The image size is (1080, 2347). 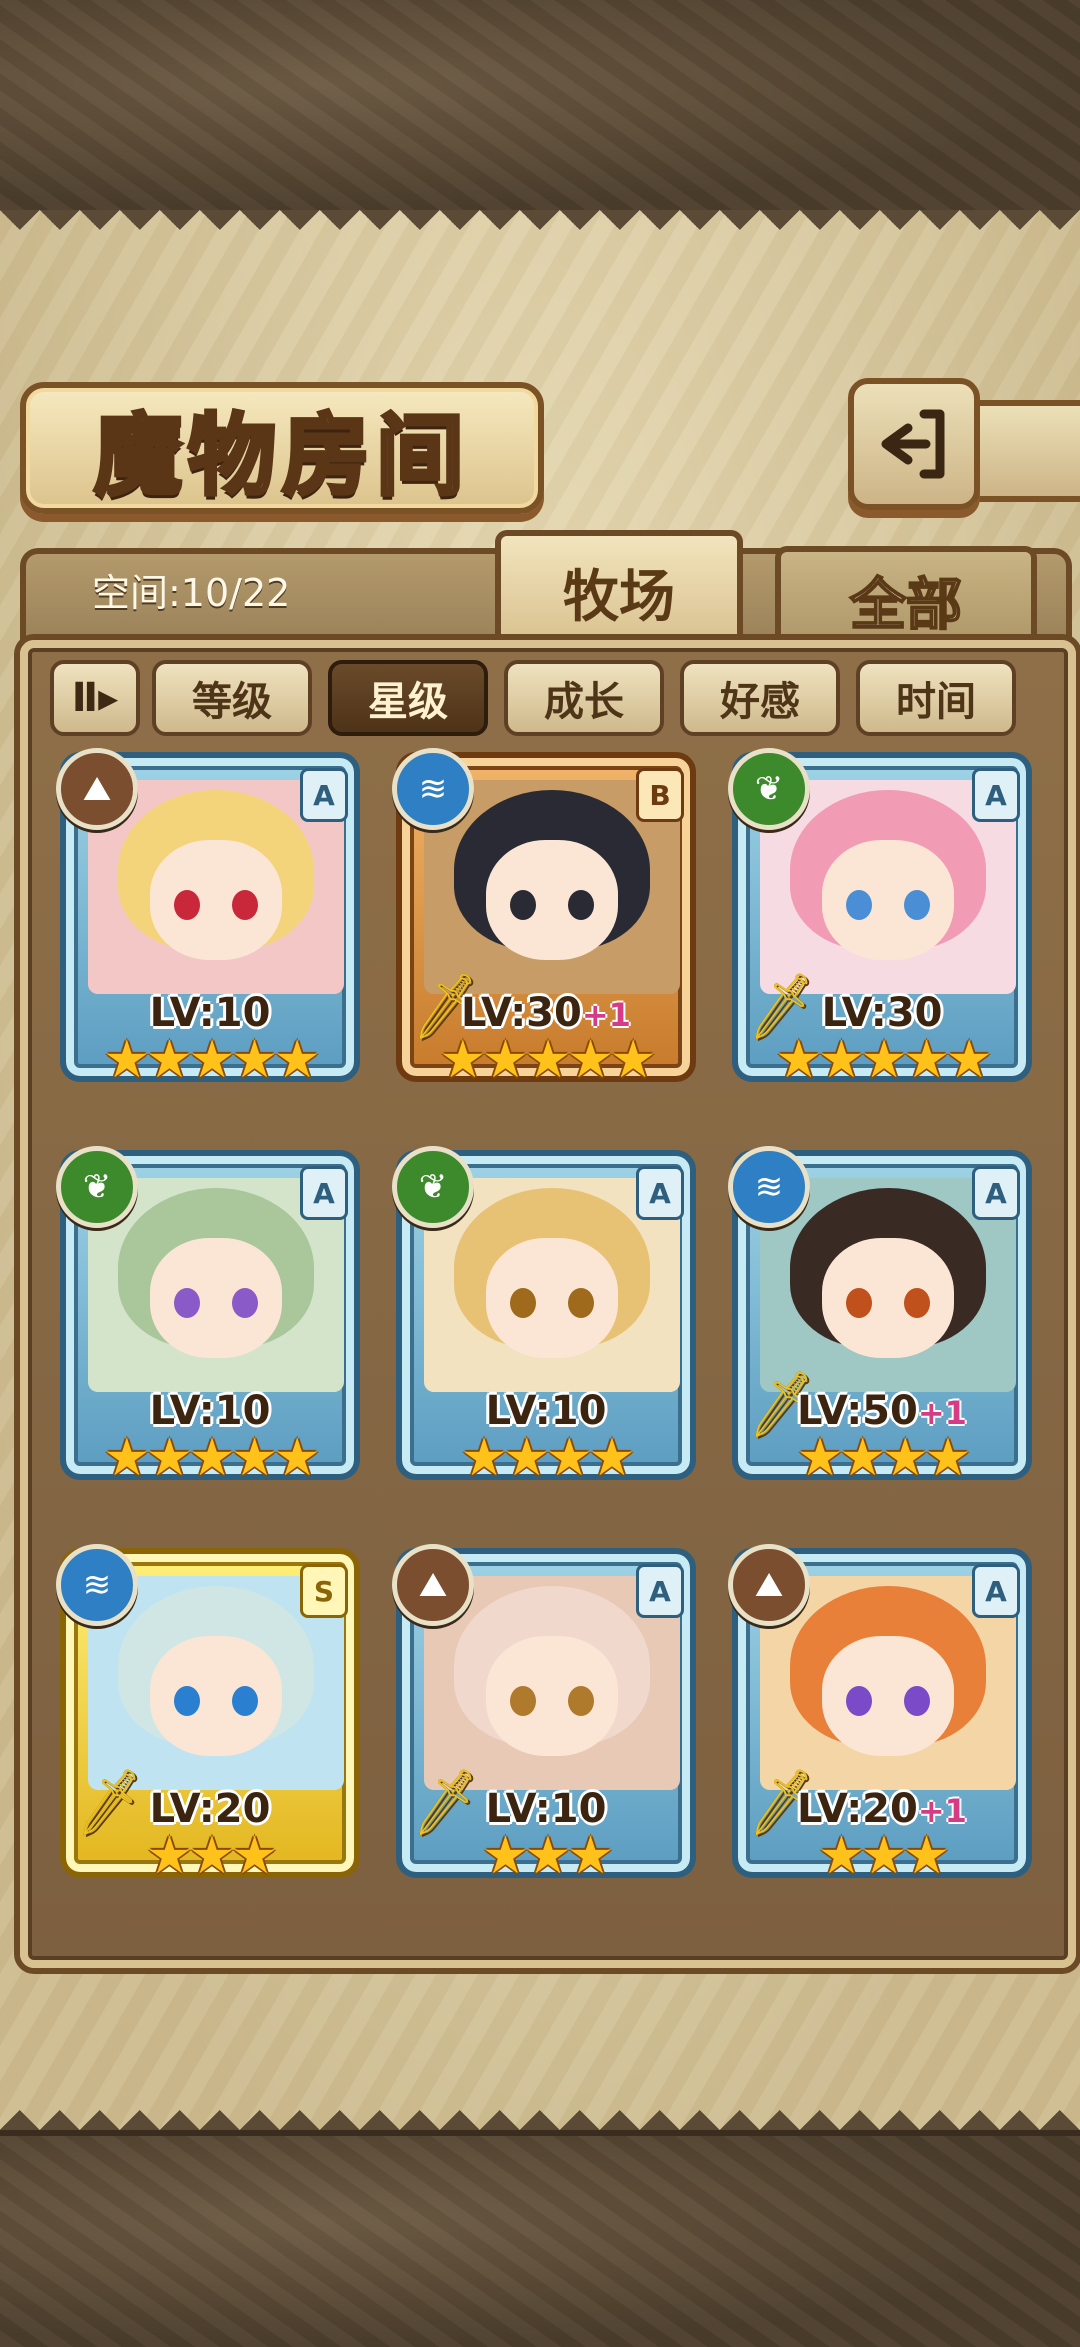 I want to click on back-button, so click(x=914, y=444).